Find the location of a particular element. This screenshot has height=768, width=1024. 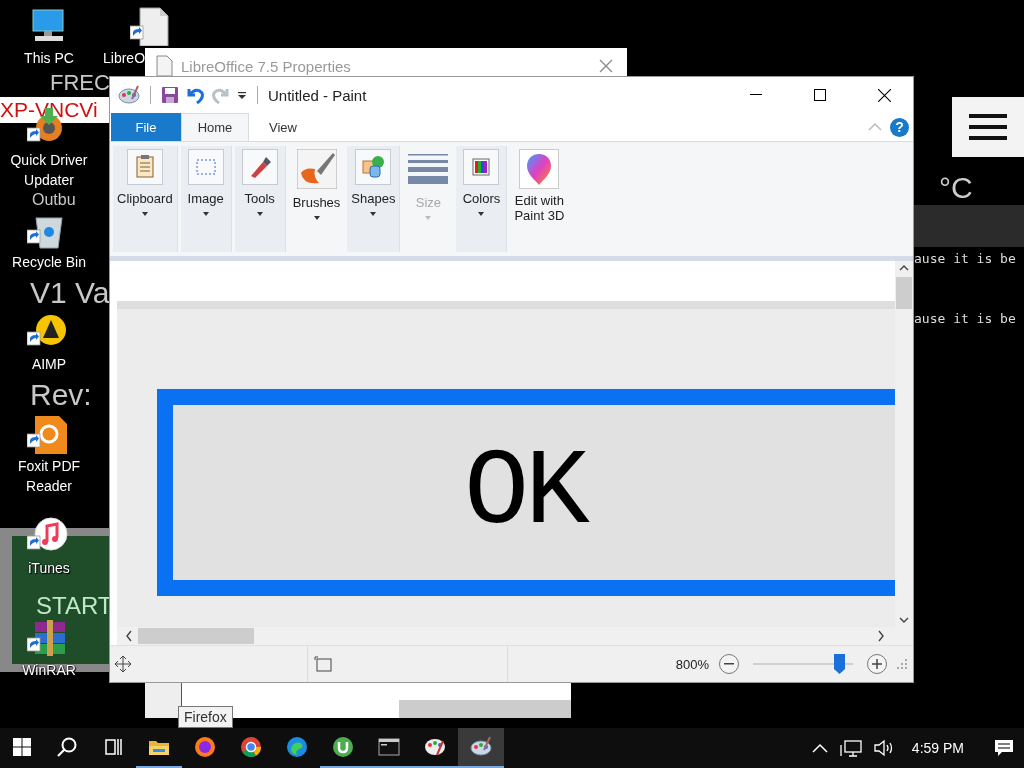

search-icon is located at coordinates (67, 747).